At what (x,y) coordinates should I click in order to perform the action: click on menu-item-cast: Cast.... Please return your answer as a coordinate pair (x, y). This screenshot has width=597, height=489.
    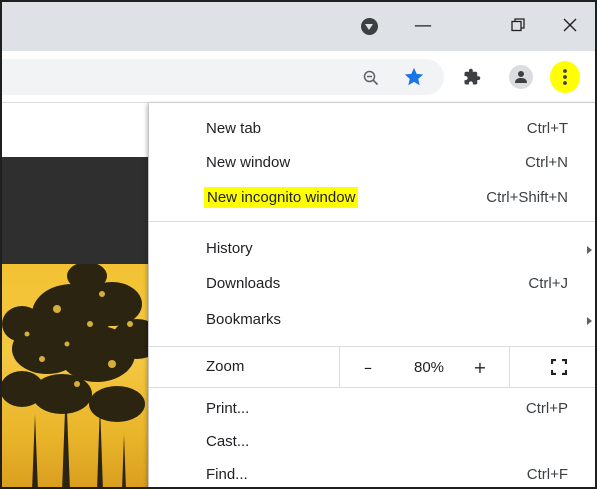
    Looking at the image, I should click on (372, 442).